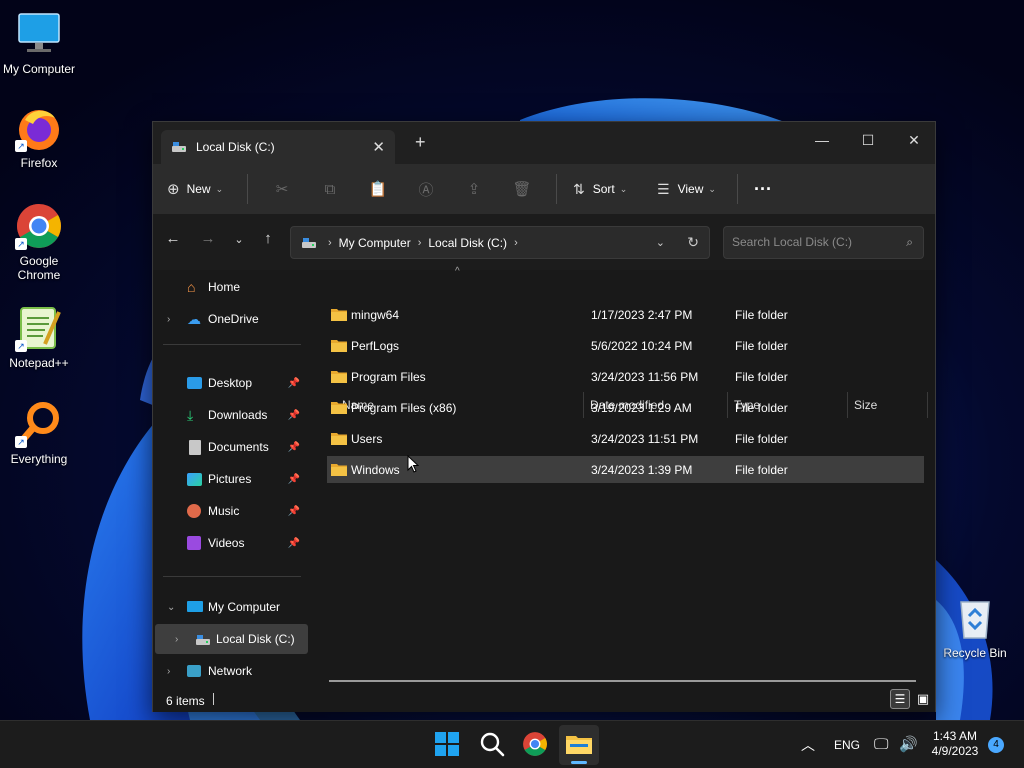  I want to click on volume-icon: 🔊, so click(908, 744).